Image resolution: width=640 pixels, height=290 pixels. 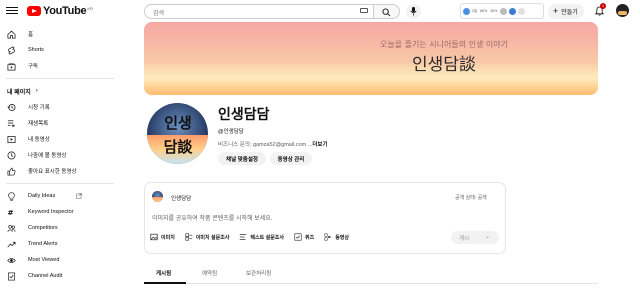 What do you see at coordinates (165, 283) in the screenshot?
I see `active-tab-indicator` at bounding box center [165, 283].